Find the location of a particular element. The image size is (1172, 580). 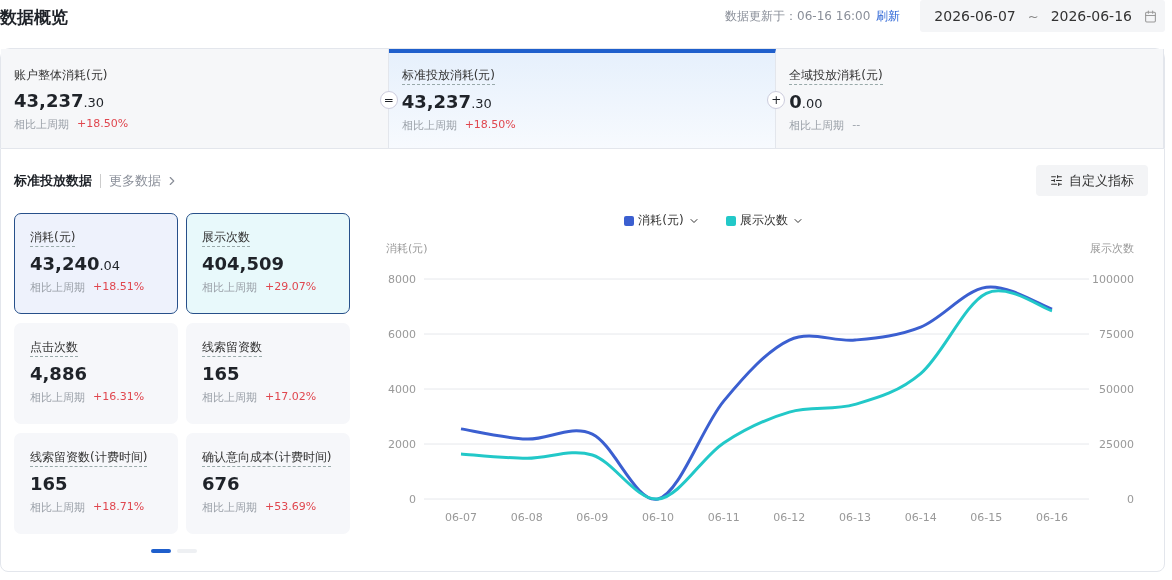

change-value: +18.51% is located at coordinates (119, 287).